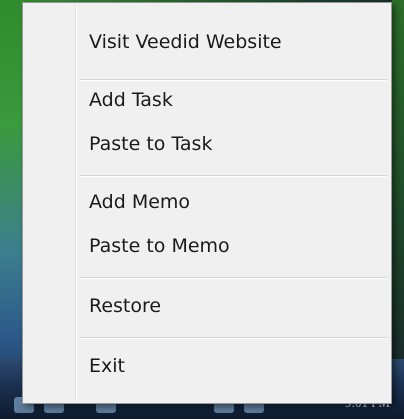 The image size is (404, 419). What do you see at coordinates (207, 306) in the screenshot?
I see `menu-item-restore: Restore` at bounding box center [207, 306].